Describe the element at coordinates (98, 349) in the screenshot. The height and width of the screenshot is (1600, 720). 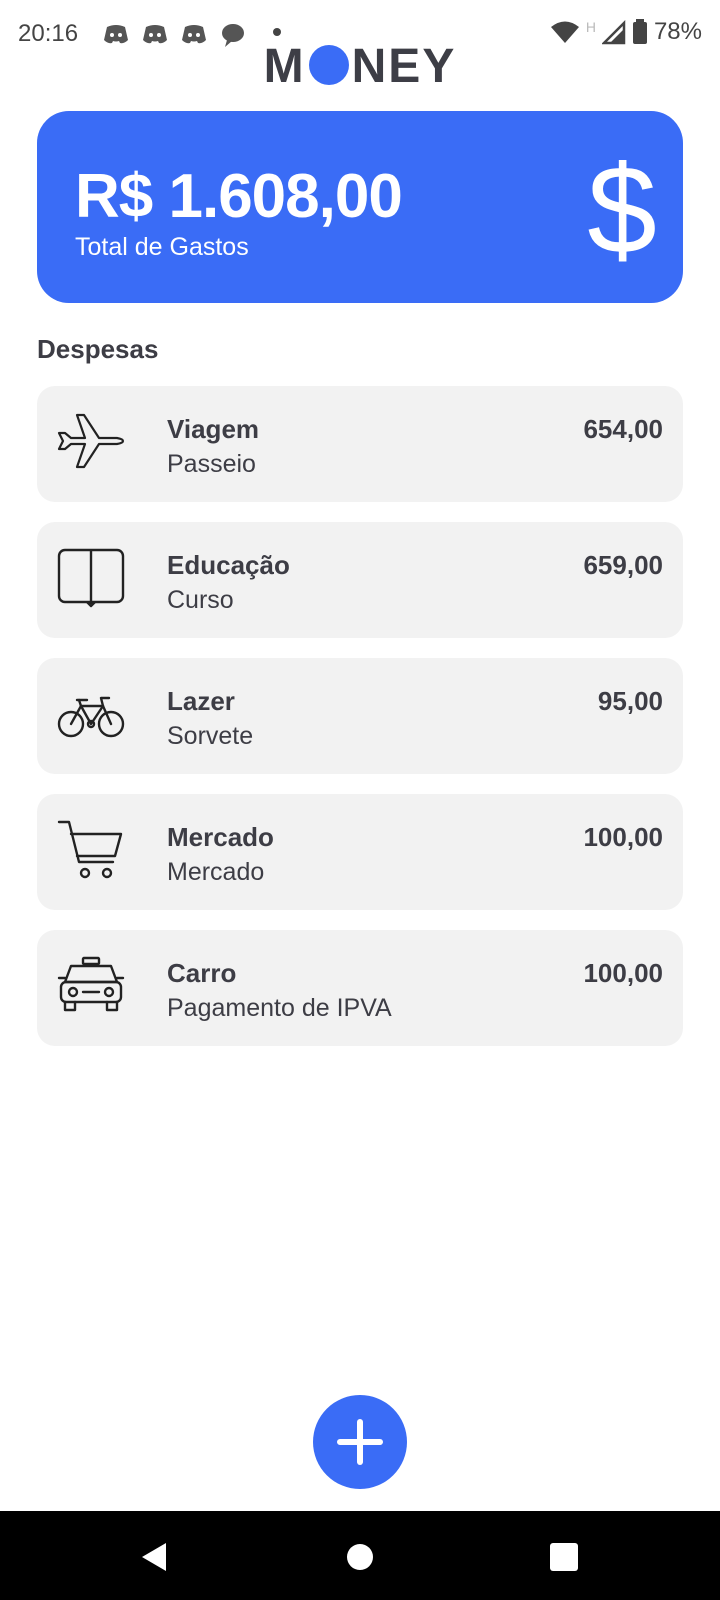
I see `section-title: Despesas` at that location.